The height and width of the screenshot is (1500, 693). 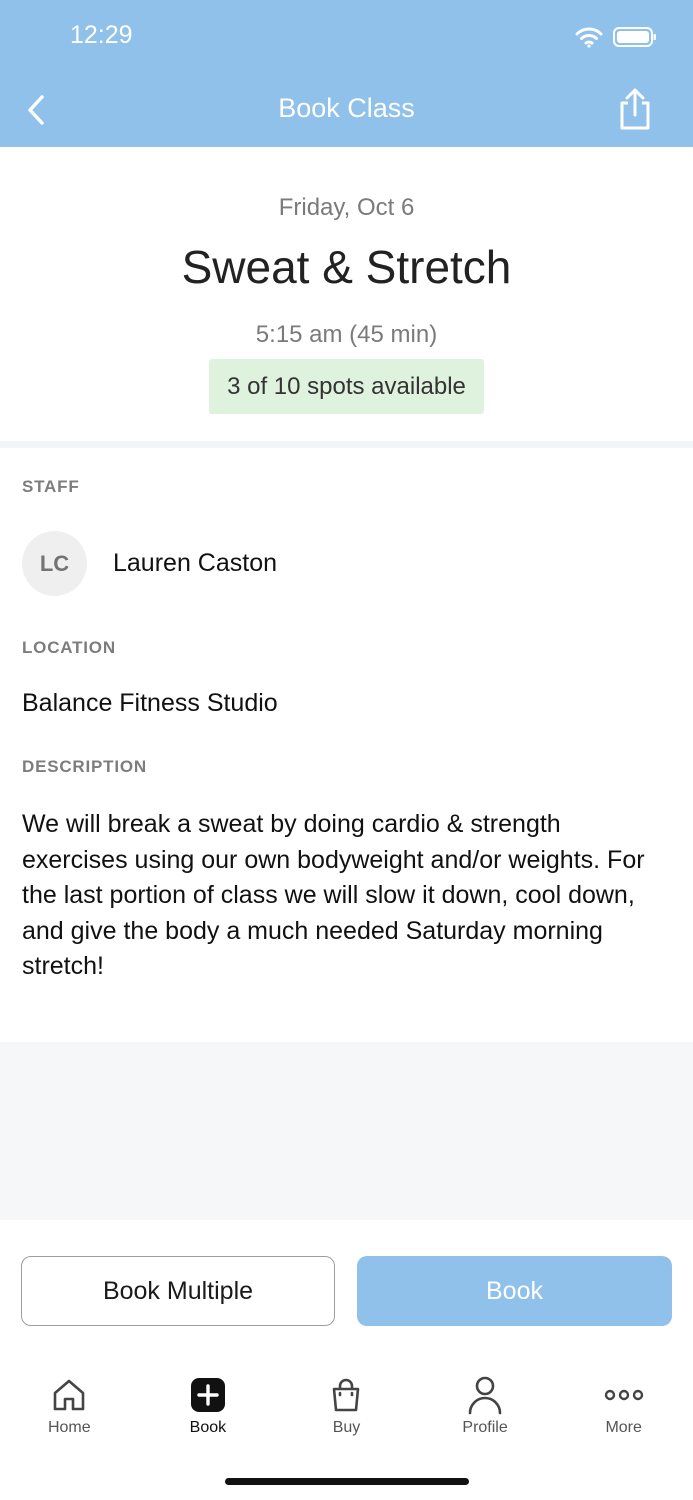 What do you see at coordinates (178, 1291) in the screenshot?
I see `book-multiple-button: Book Multiple` at bounding box center [178, 1291].